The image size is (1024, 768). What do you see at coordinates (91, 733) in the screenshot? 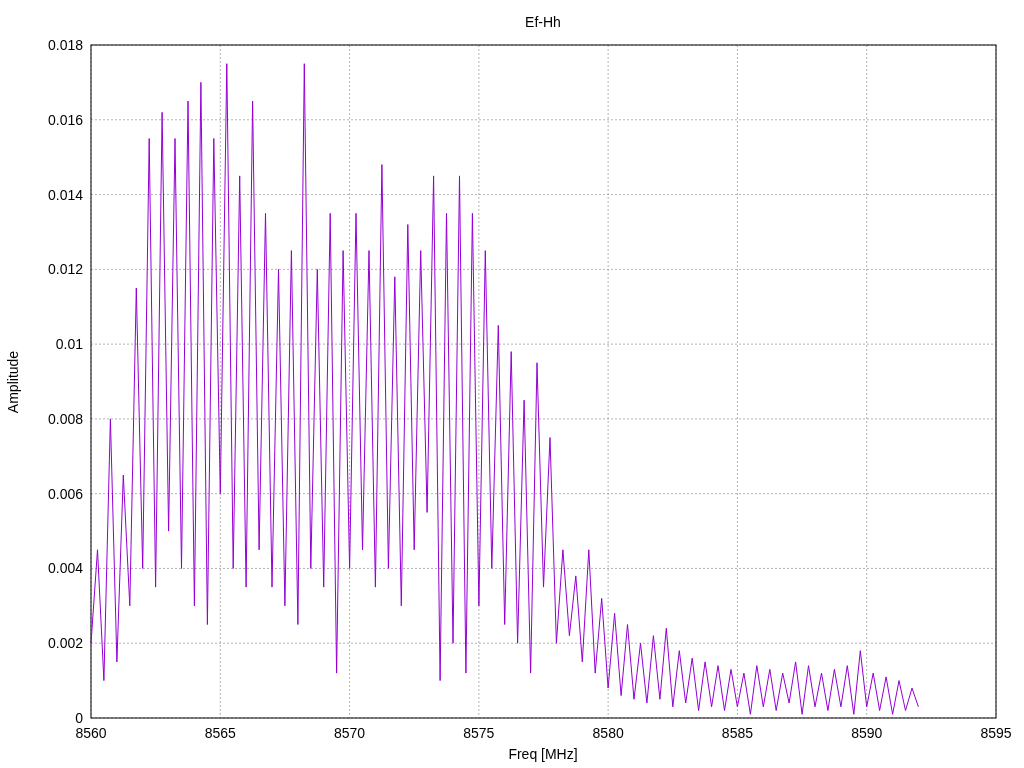
I see `tick-label: 8560` at bounding box center [91, 733].